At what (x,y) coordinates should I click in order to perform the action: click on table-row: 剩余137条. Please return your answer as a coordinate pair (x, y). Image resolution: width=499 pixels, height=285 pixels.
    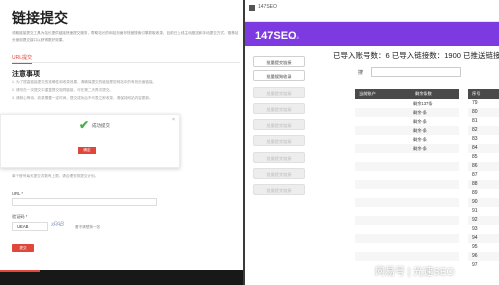
    Looking at the image, I should click on (407, 103).